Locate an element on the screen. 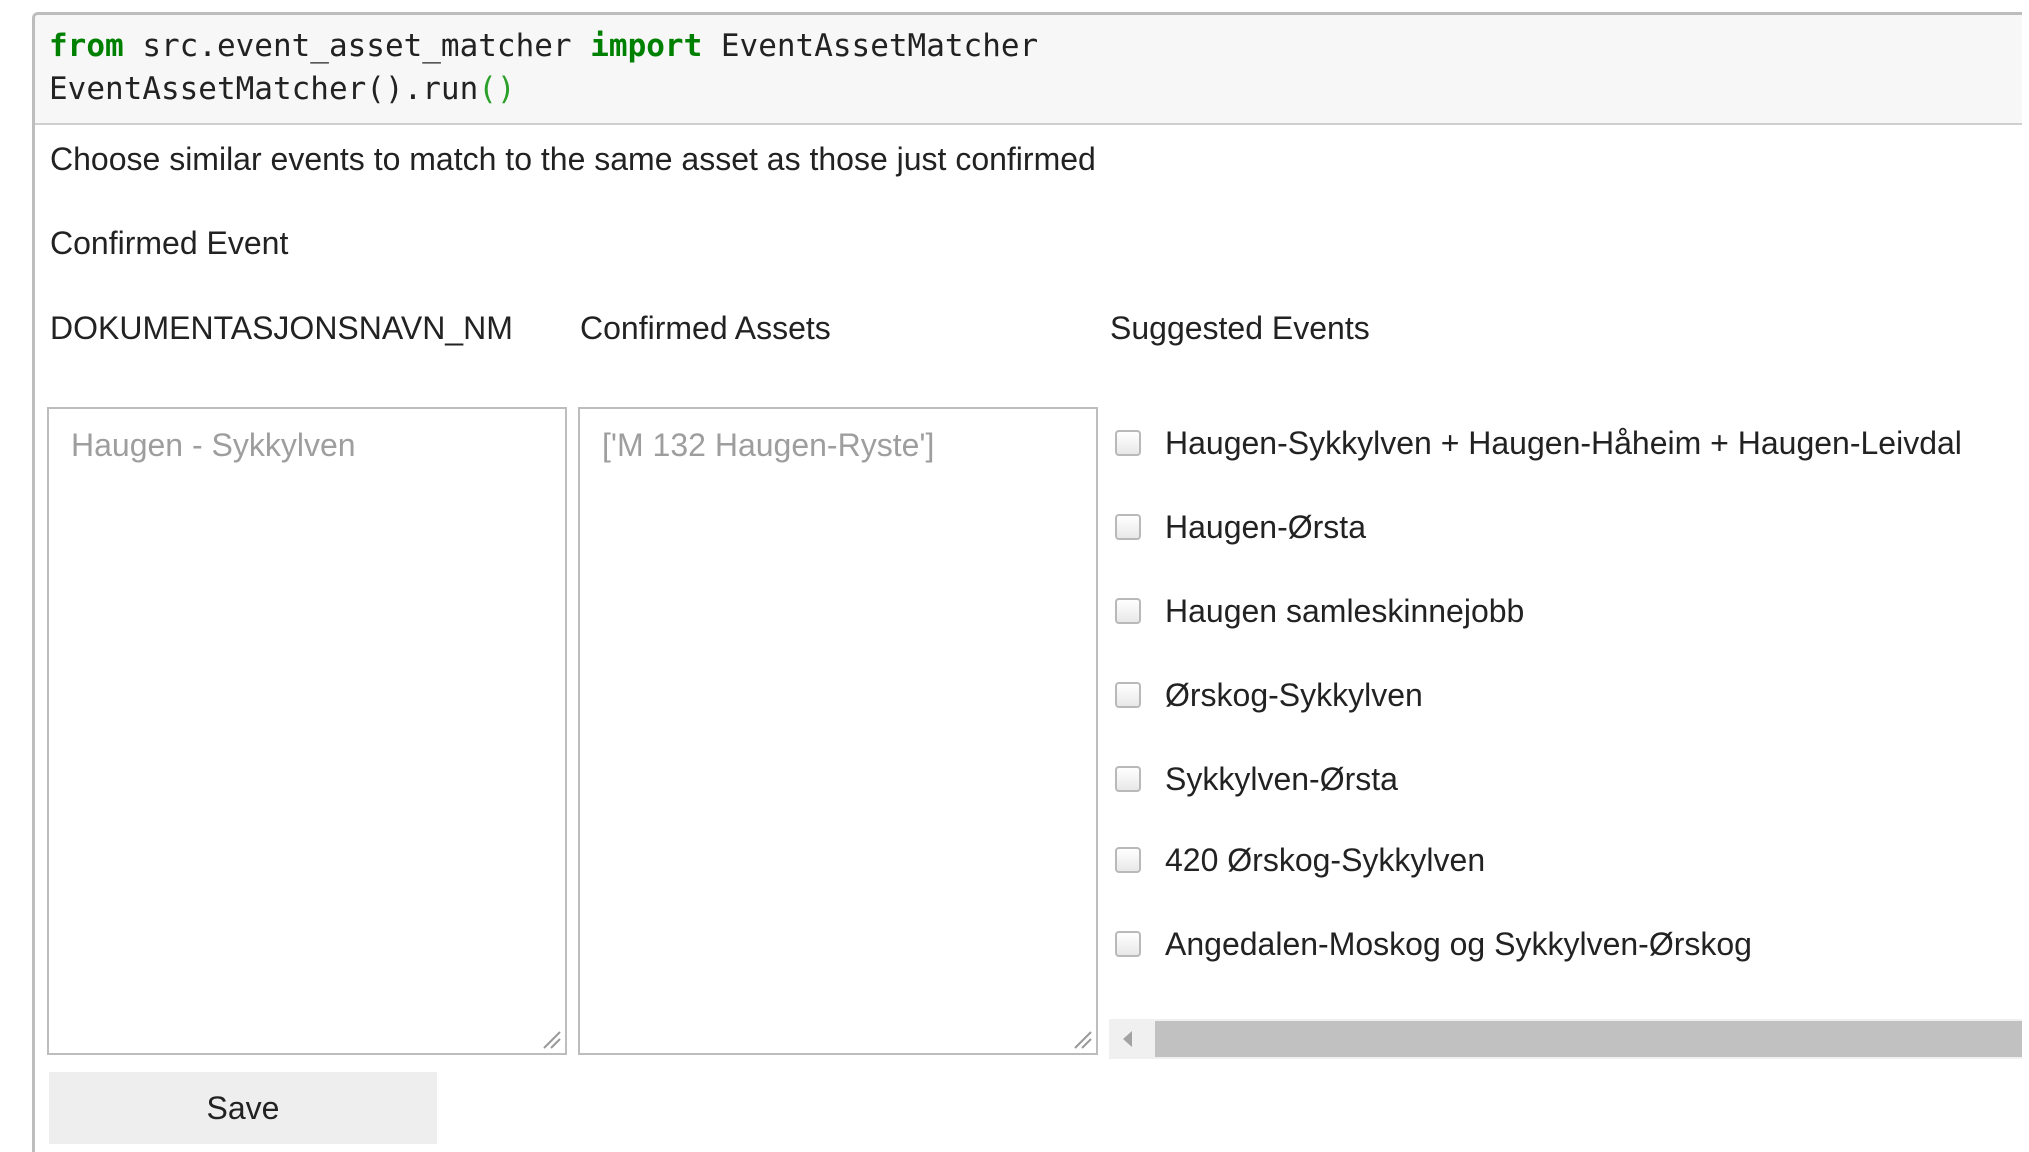 The width and height of the screenshot is (2029, 1152). horizontal-scrollbar is located at coordinates (1565, 1039).